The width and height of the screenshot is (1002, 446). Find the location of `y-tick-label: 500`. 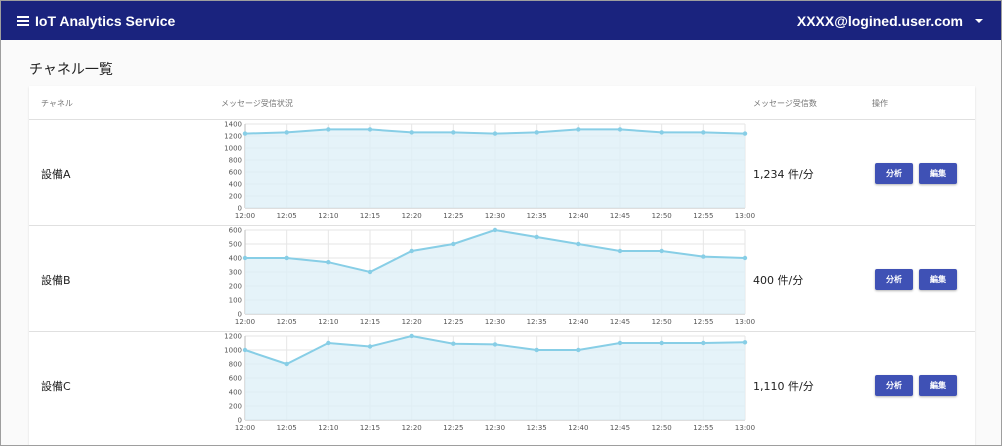

y-tick-label: 500 is located at coordinates (235, 245).